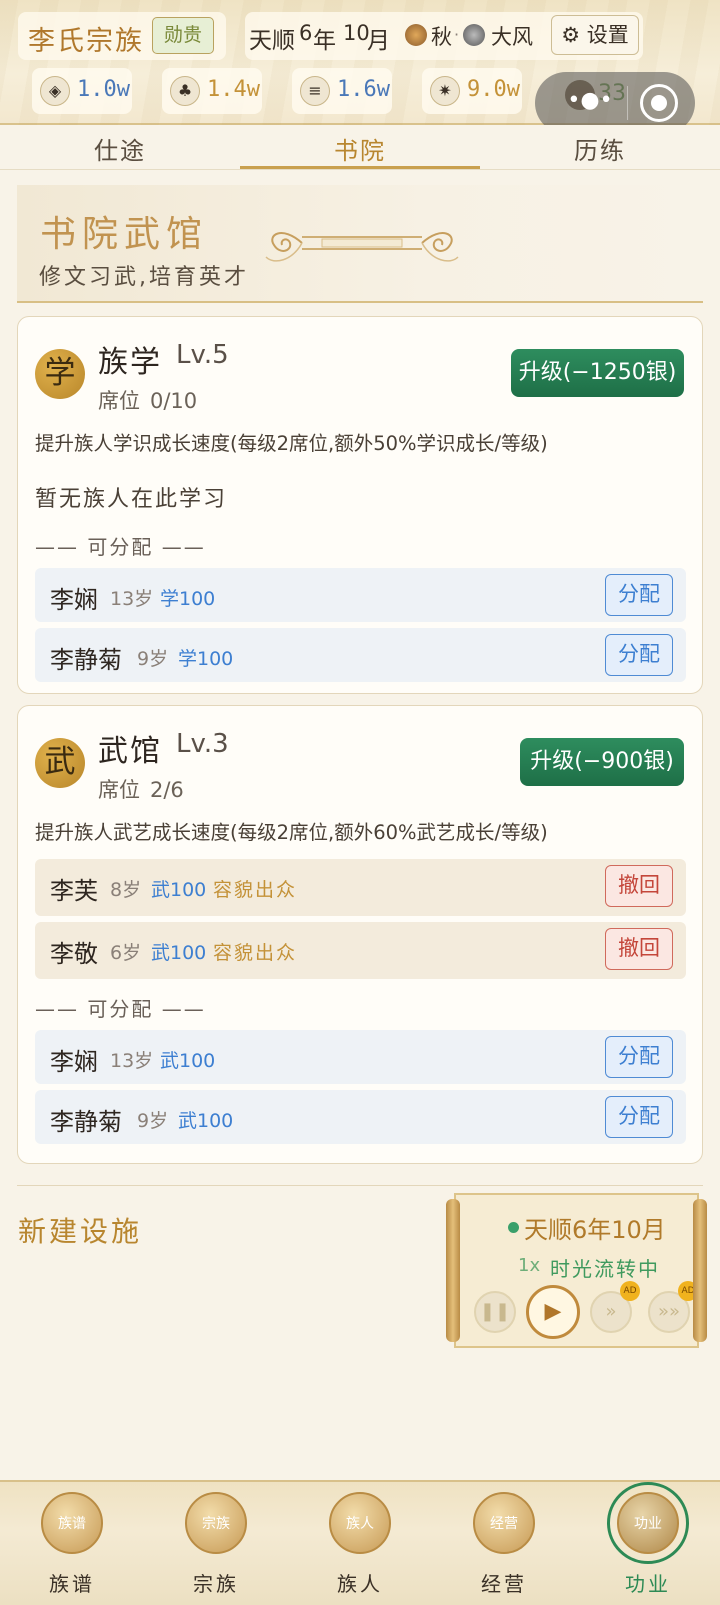 This screenshot has width=720, height=1605. What do you see at coordinates (119, 401) in the screenshot?
I see `academy-seat-label: 席位` at bounding box center [119, 401].